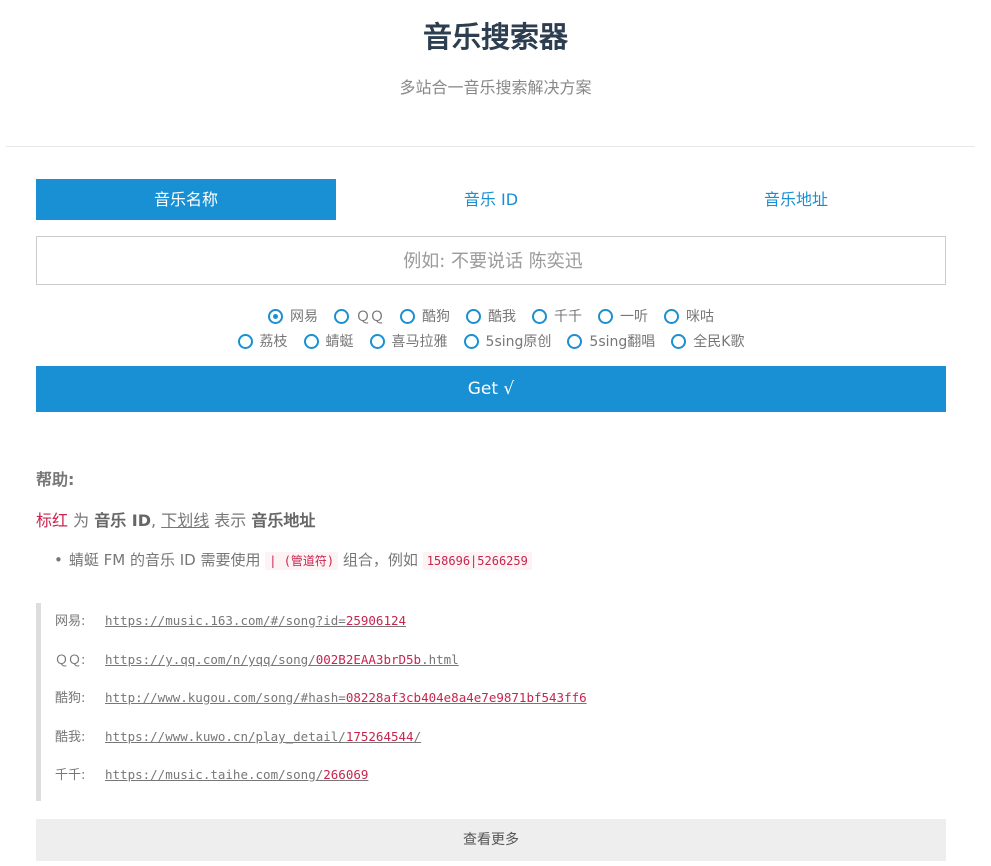  I want to click on site-label: 酷狗, so click(436, 317).